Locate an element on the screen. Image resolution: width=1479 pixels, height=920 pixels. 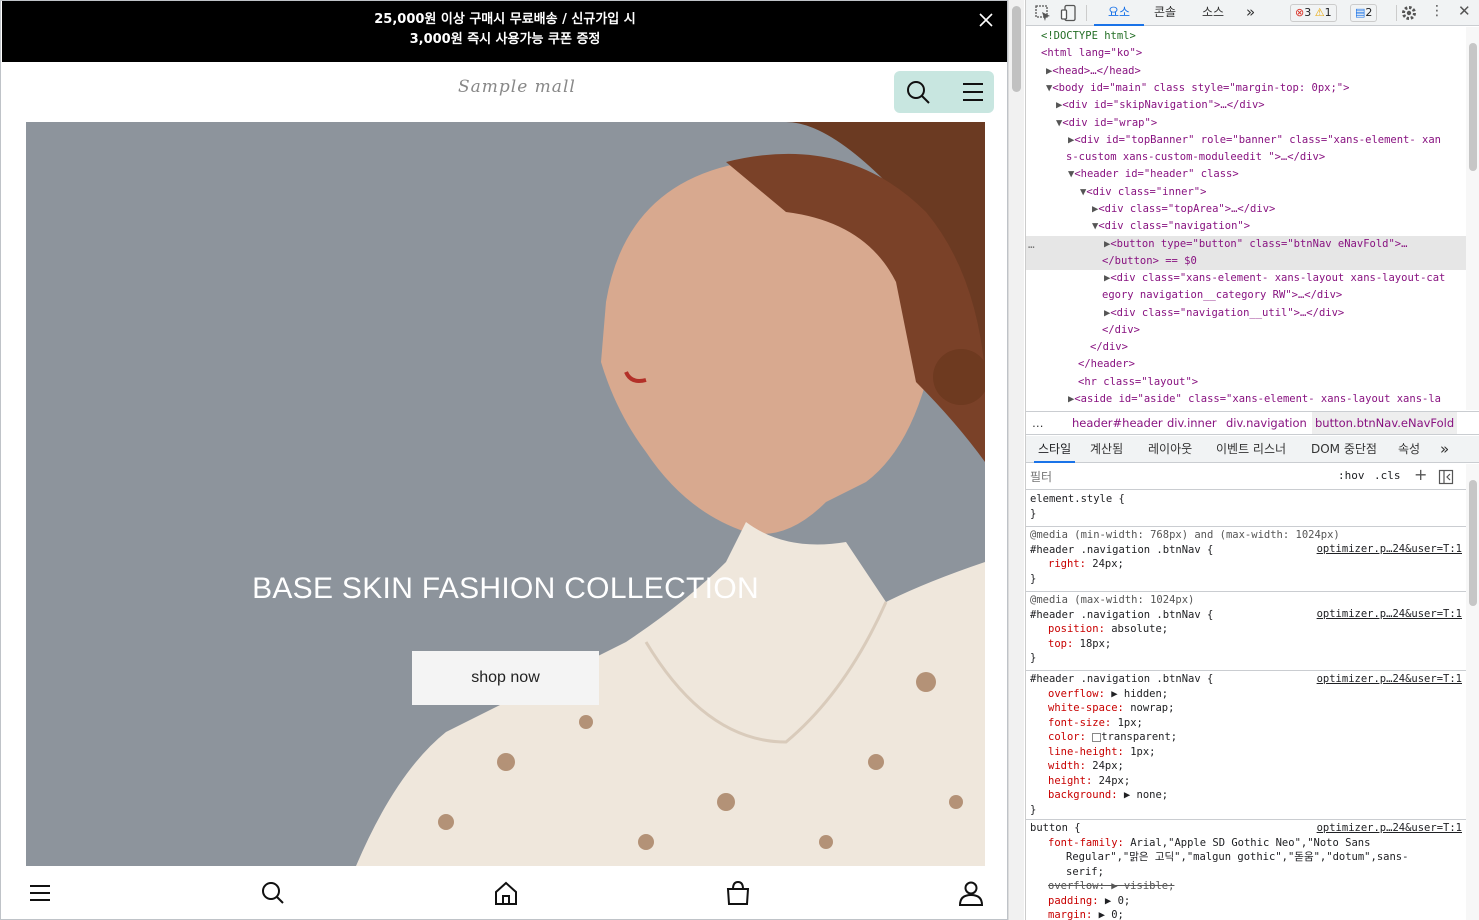
issue-counts: ⊗3 ⚠1 is located at coordinates (1313, 13).